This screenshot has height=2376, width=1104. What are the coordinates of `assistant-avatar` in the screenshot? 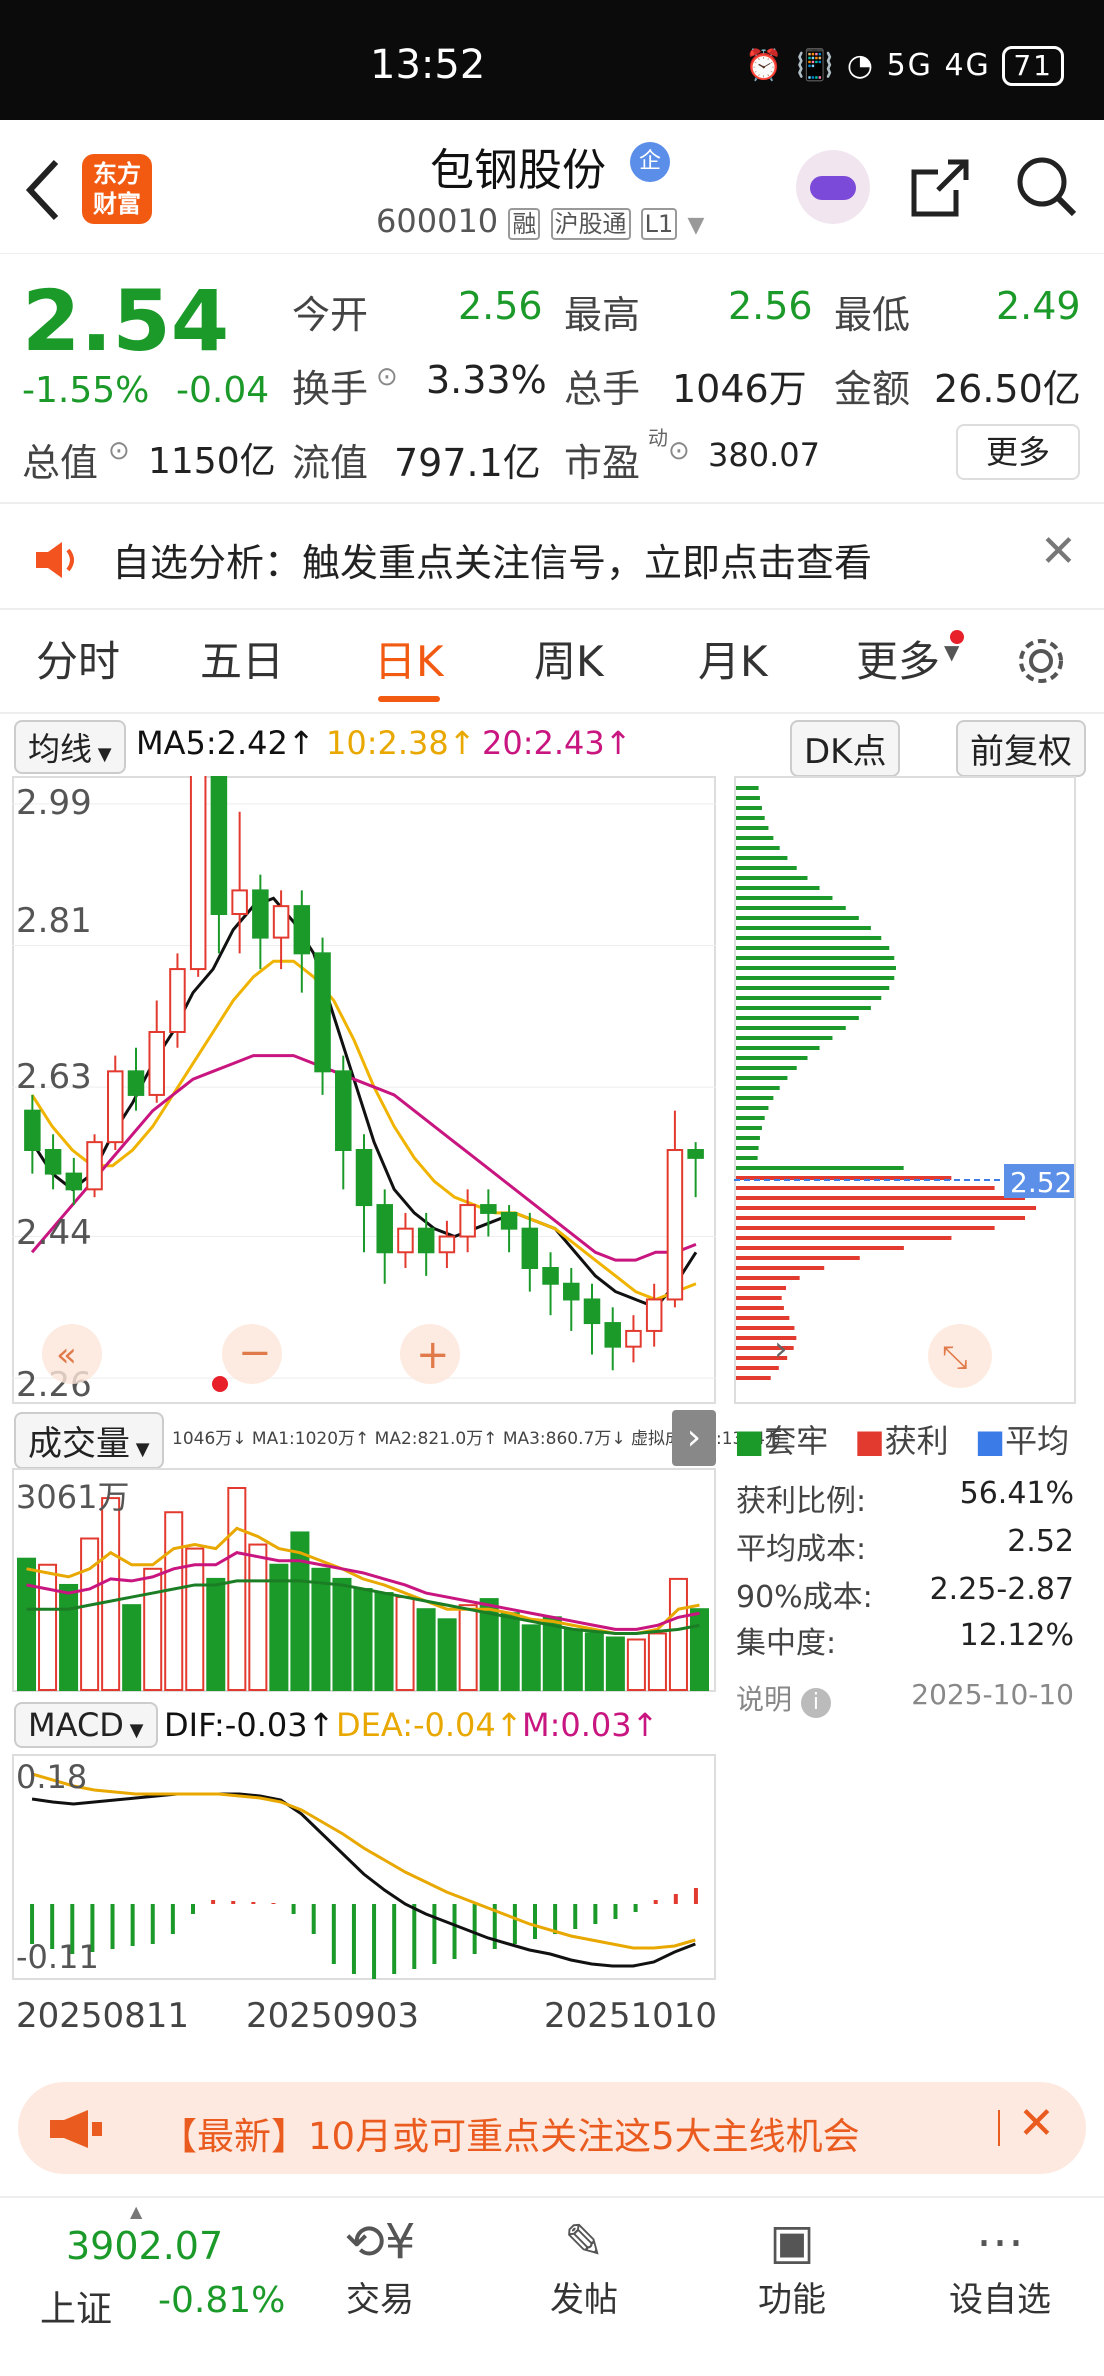 It's located at (833, 187).